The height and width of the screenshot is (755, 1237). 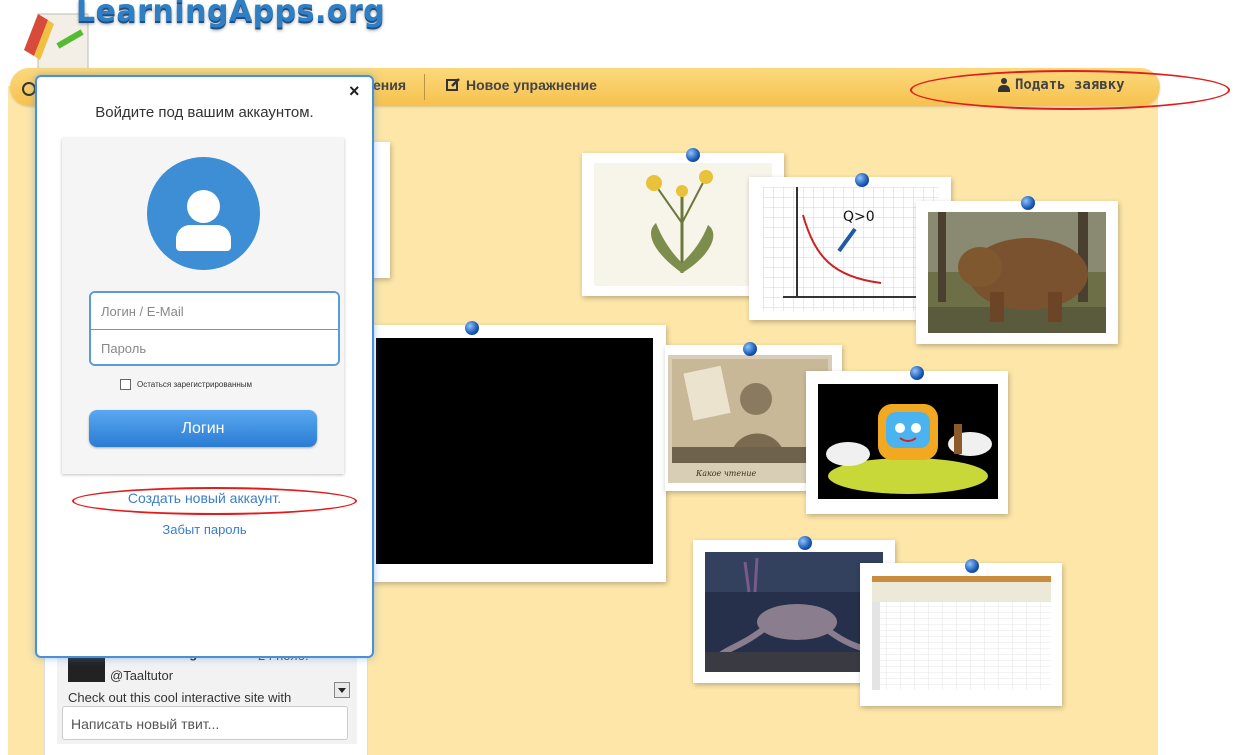 I want to click on menu-exercises: ения, so click(x=389, y=85).